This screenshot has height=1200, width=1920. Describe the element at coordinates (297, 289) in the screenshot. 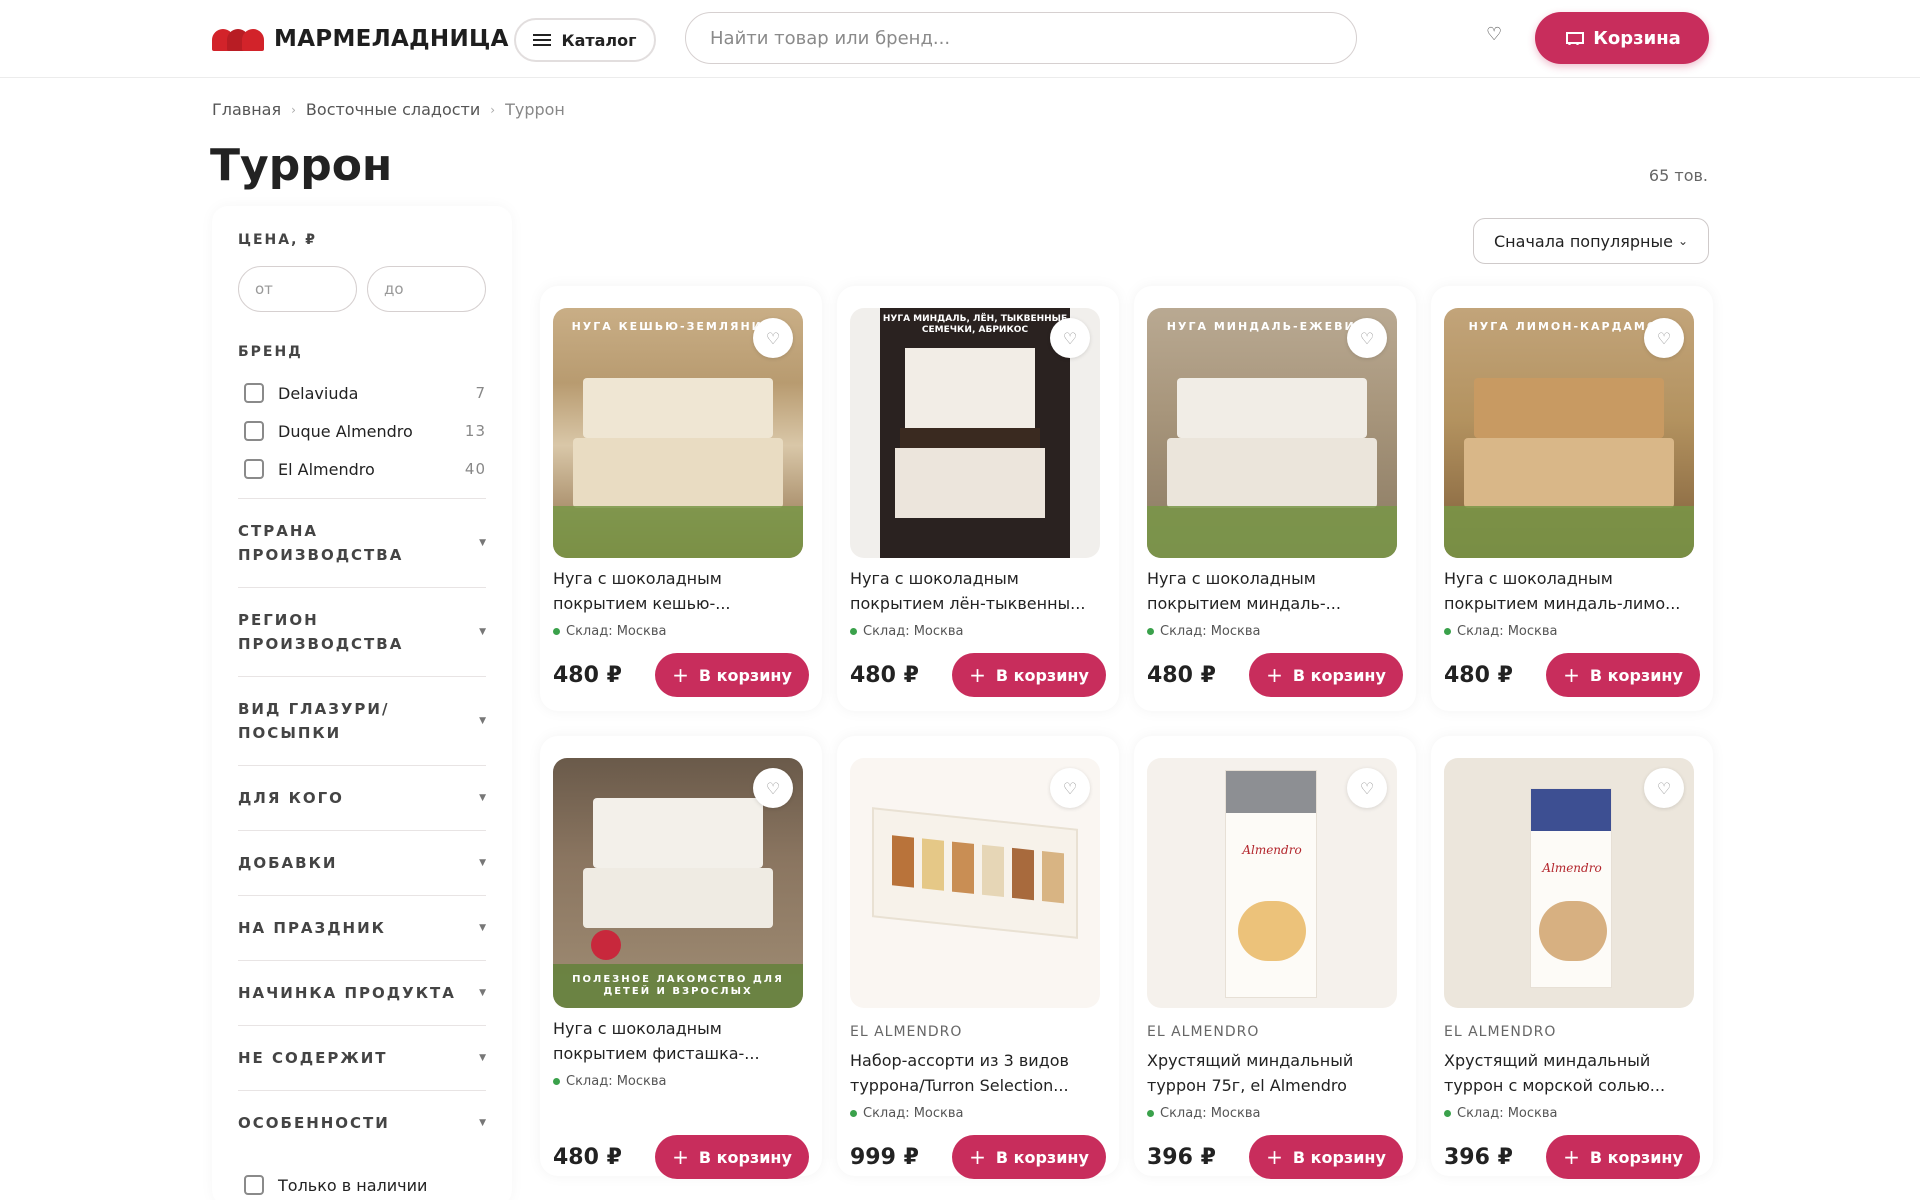

I see `price-from-input` at that location.